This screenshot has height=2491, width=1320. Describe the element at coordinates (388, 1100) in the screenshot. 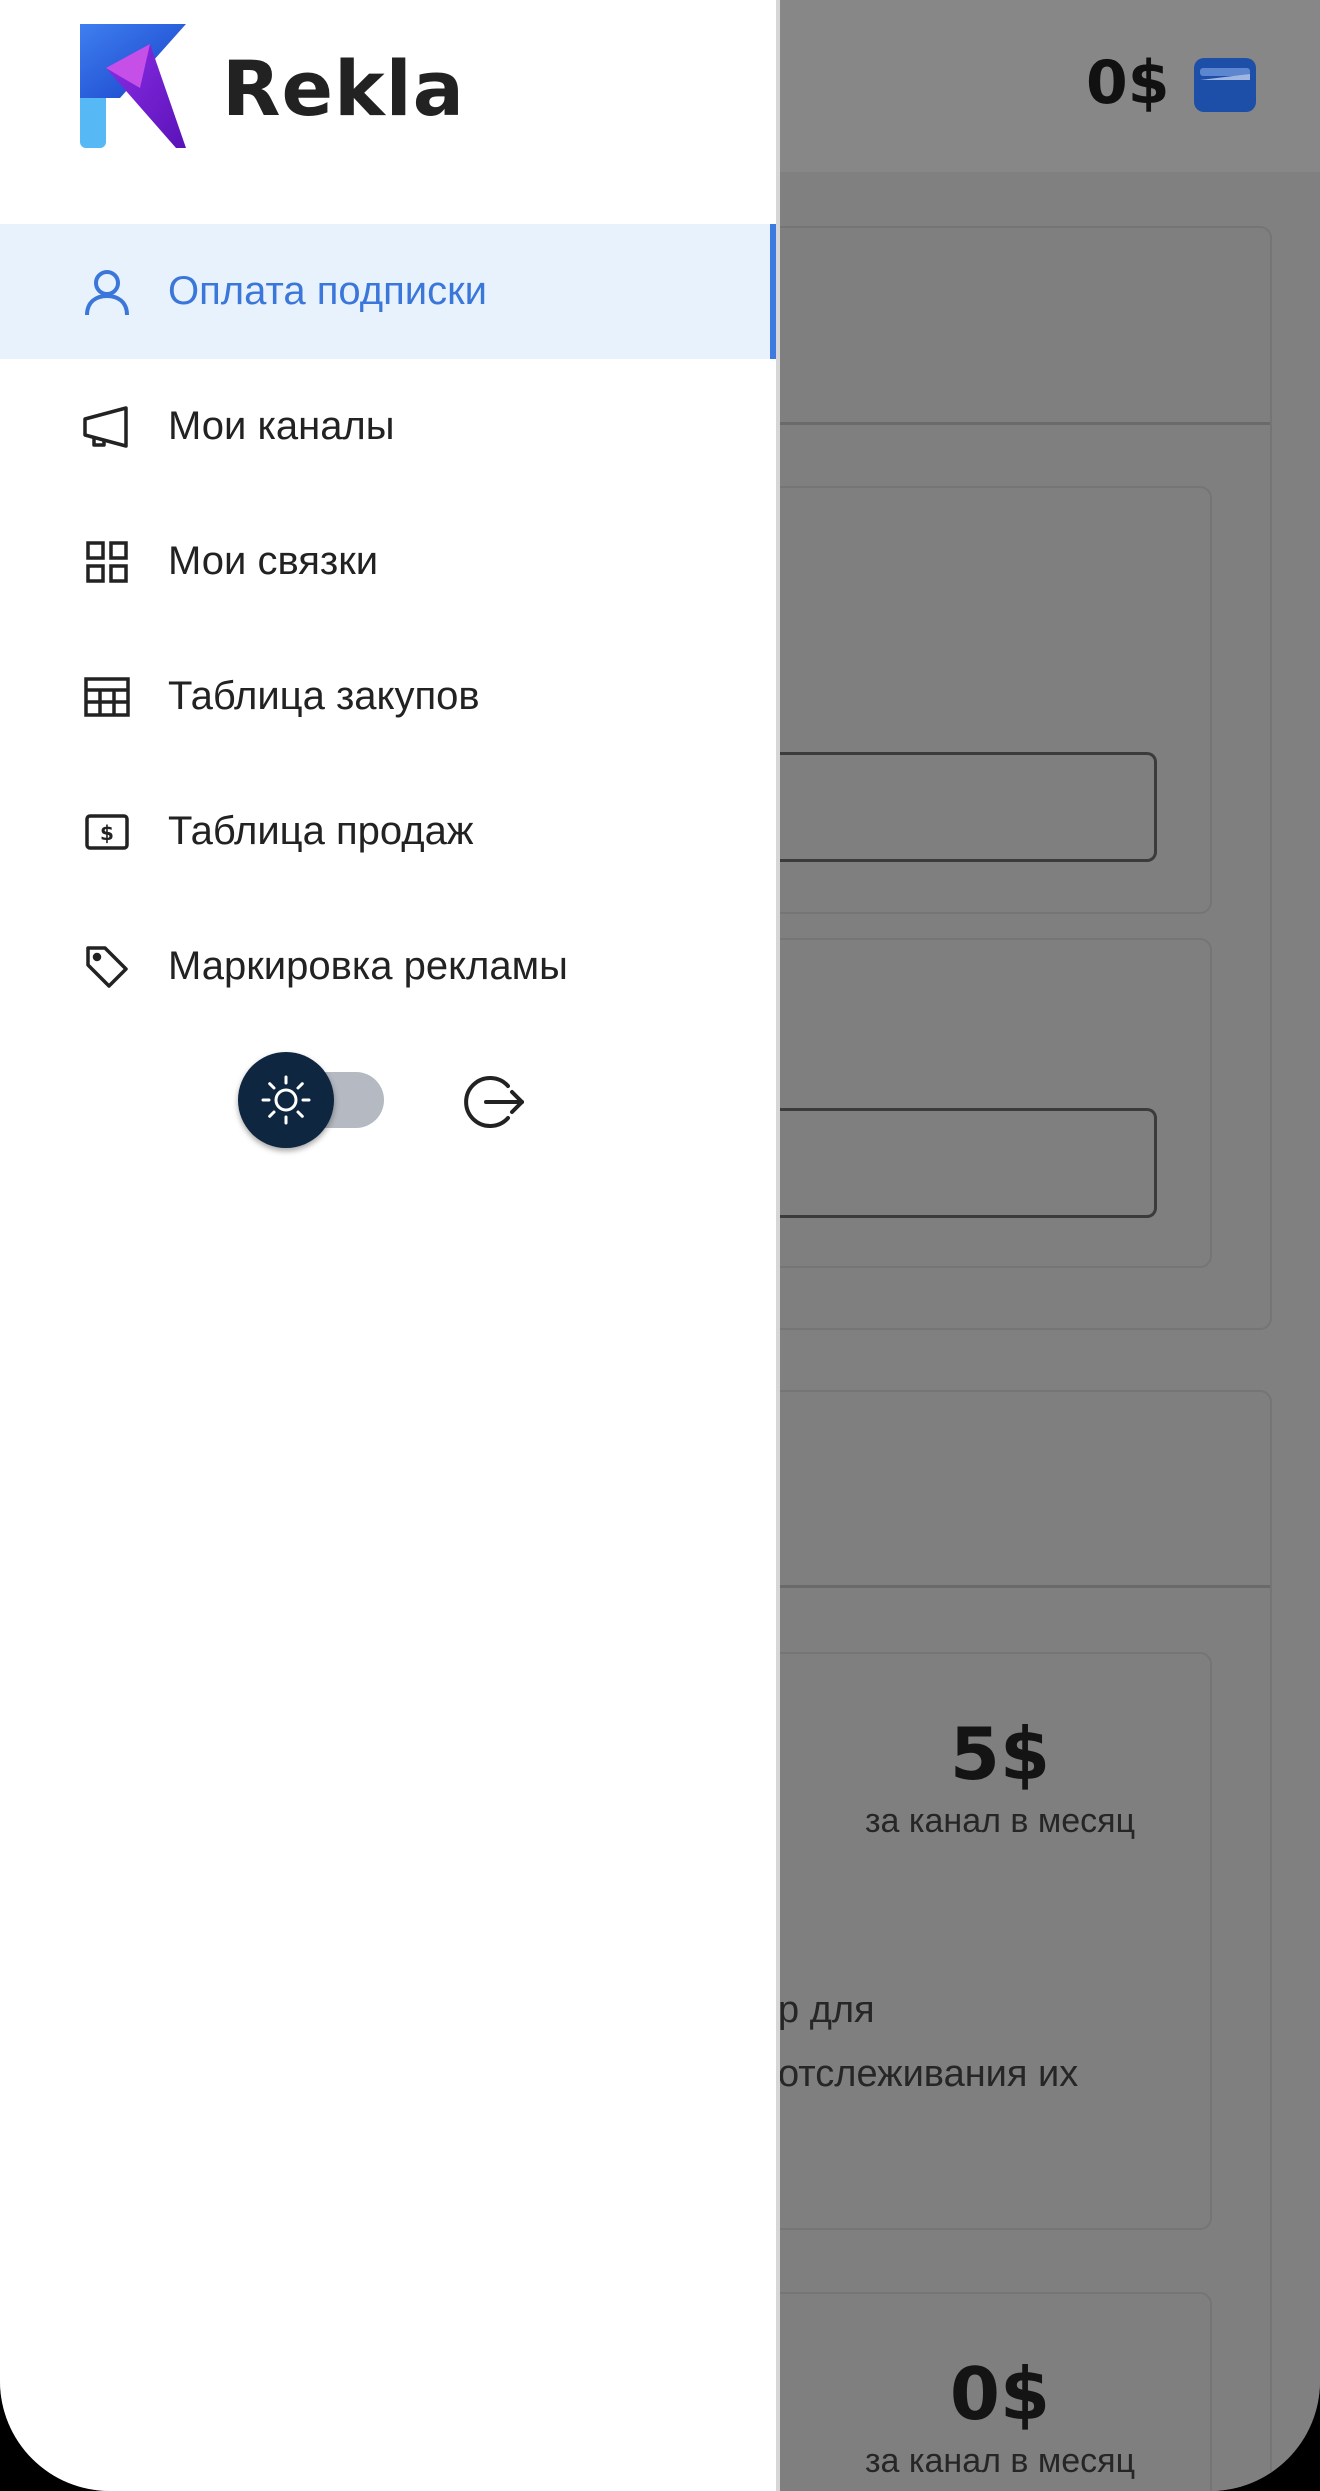

I see `drawer-controls` at that location.